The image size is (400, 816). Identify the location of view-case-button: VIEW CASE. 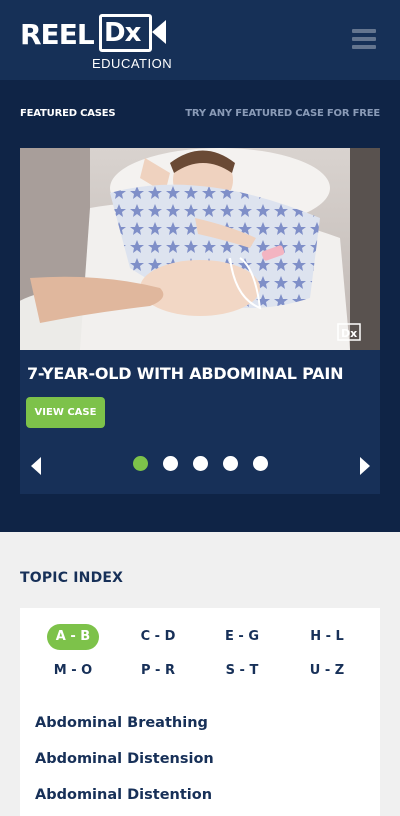
(65, 412).